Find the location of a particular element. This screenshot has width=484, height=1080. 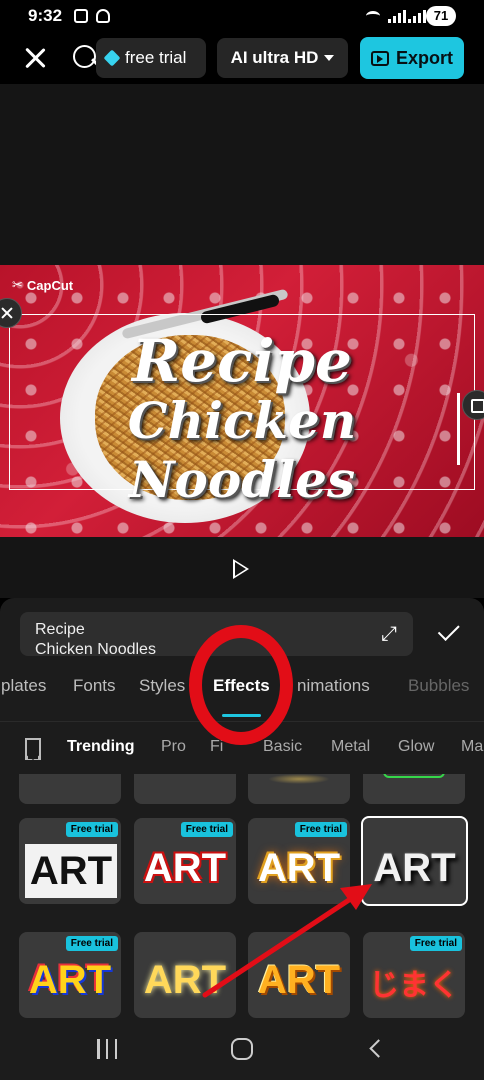

tab-bubbles: Bubbles is located at coordinates (438, 686).